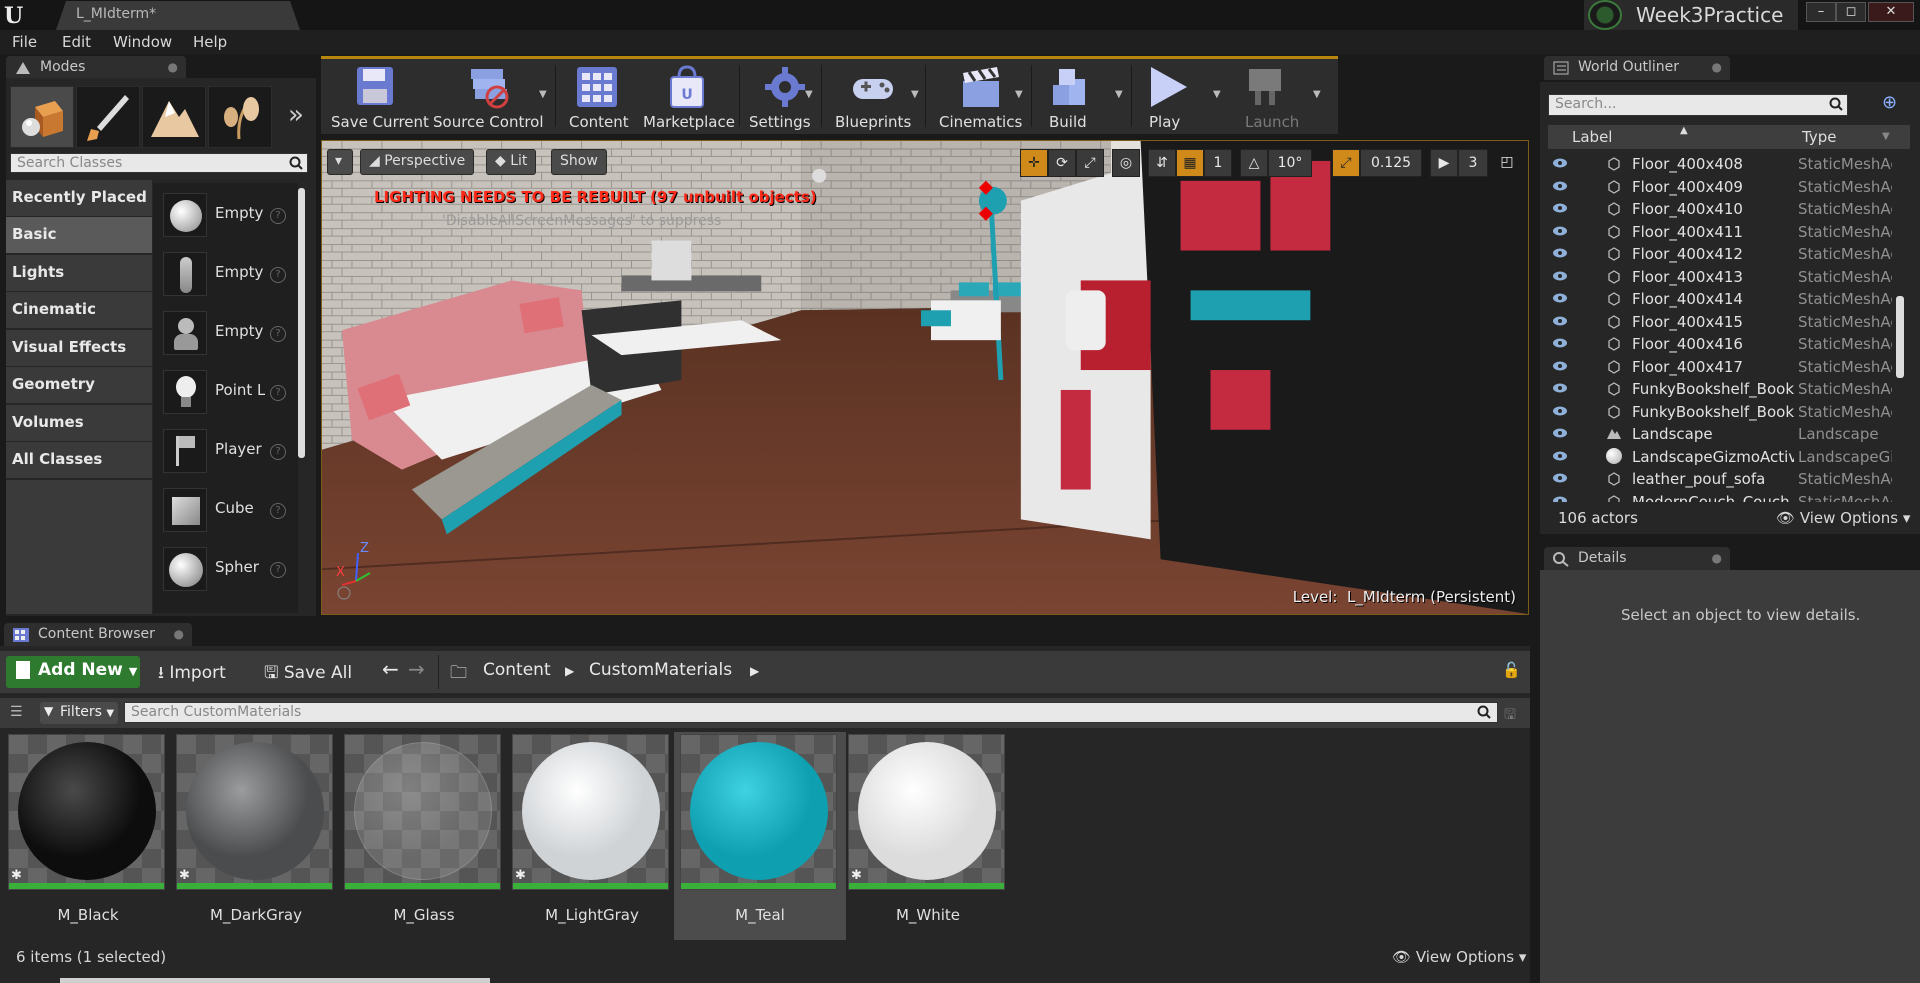  Describe the element at coordinates (1019, 94) in the screenshot. I see `cinematics-dropdown-icon: ▼` at that location.